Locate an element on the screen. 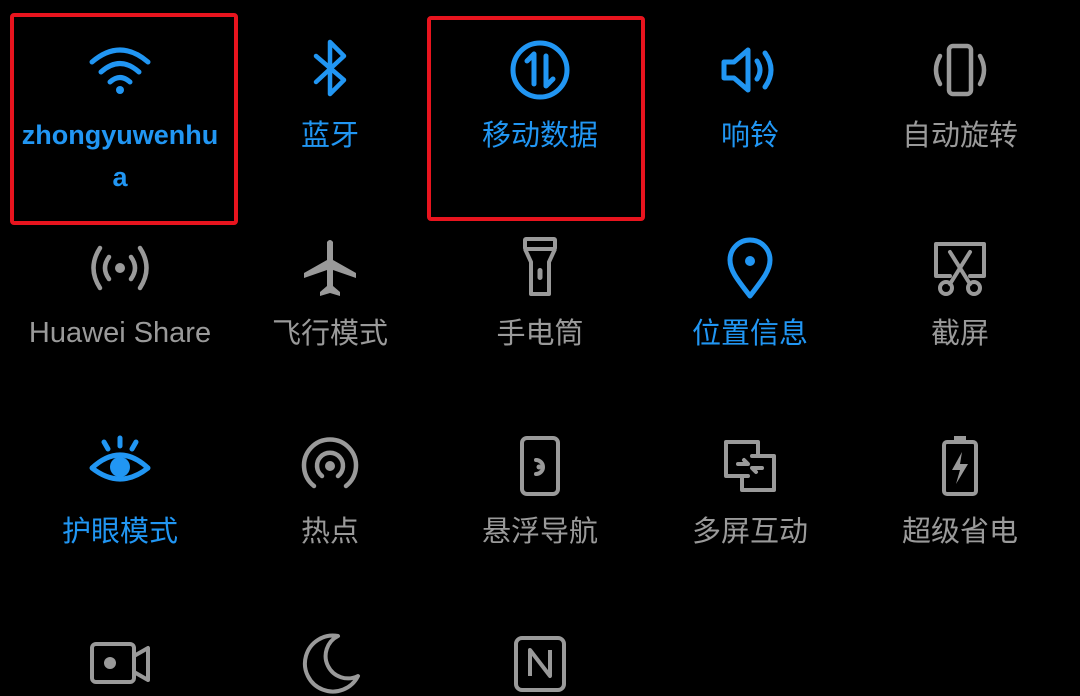  huawei-share-label: Huawei Share is located at coordinates (120, 333).